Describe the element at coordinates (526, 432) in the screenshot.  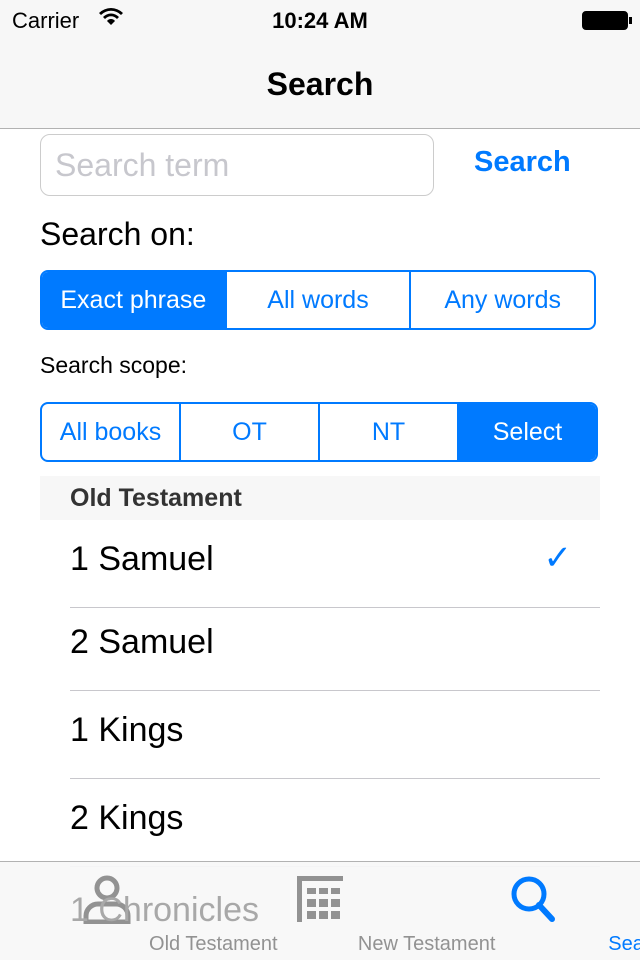
I see `segment-select: Select` at that location.